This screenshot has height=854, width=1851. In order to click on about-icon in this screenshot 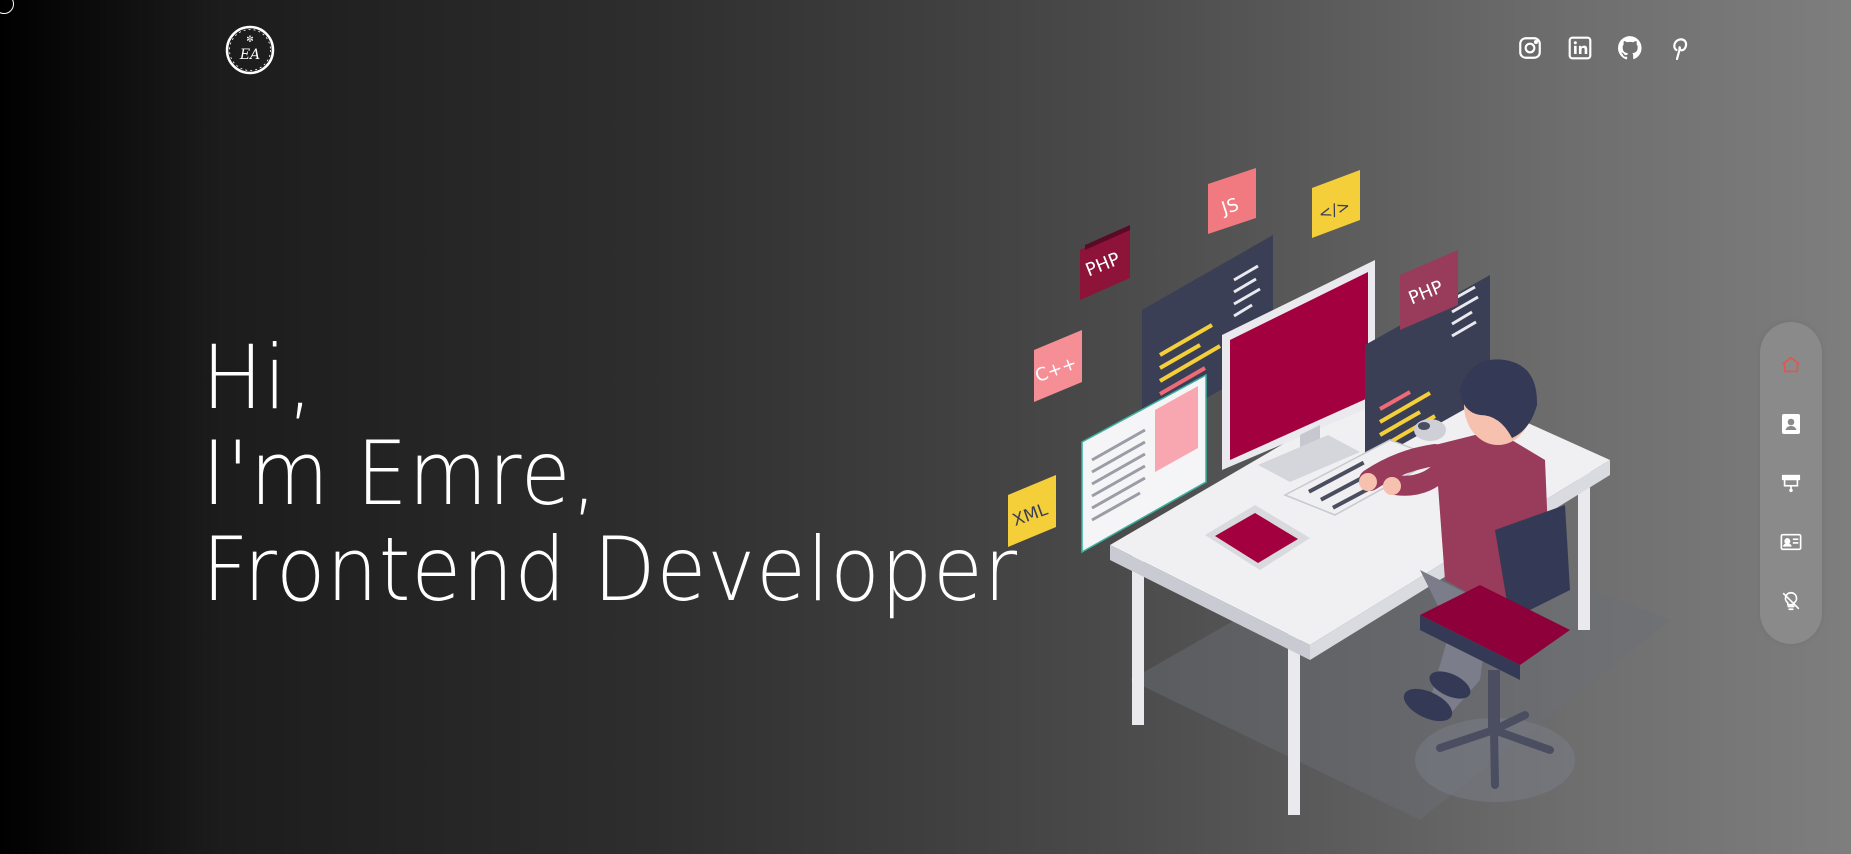, I will do `click(1791, 424)`.